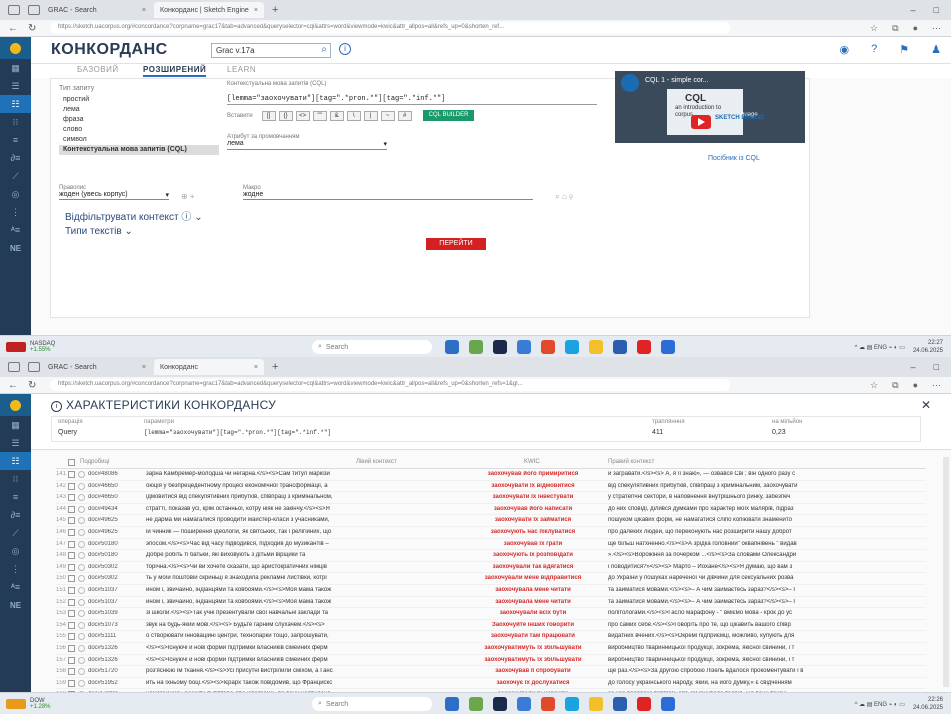 The image size is (951, 714). I want to click on kwic-hit: заохочують нас піклуватися, so click(533, 532).